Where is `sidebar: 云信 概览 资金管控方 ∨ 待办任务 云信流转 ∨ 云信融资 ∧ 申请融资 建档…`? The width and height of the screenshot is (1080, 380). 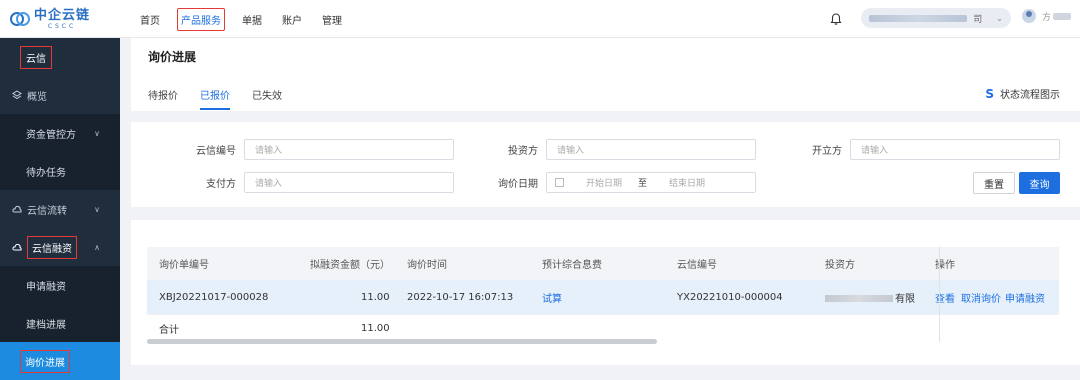 sidebar: 云信 概览 资金管控方 ∨ 待办任务 云信流转 ∨ 云信融资 ∧ 申请融资 建档… is located at coordinates (60, 209).